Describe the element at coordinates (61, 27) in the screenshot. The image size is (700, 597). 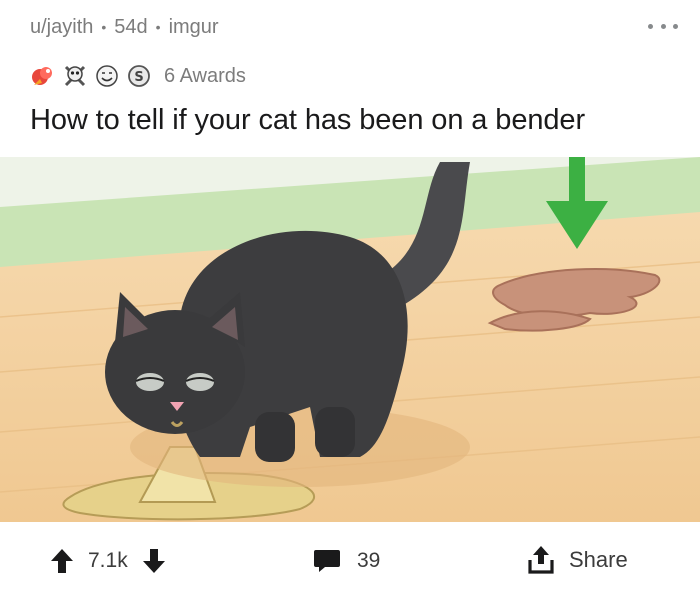
I see `author-link: u/jayith` at that location.